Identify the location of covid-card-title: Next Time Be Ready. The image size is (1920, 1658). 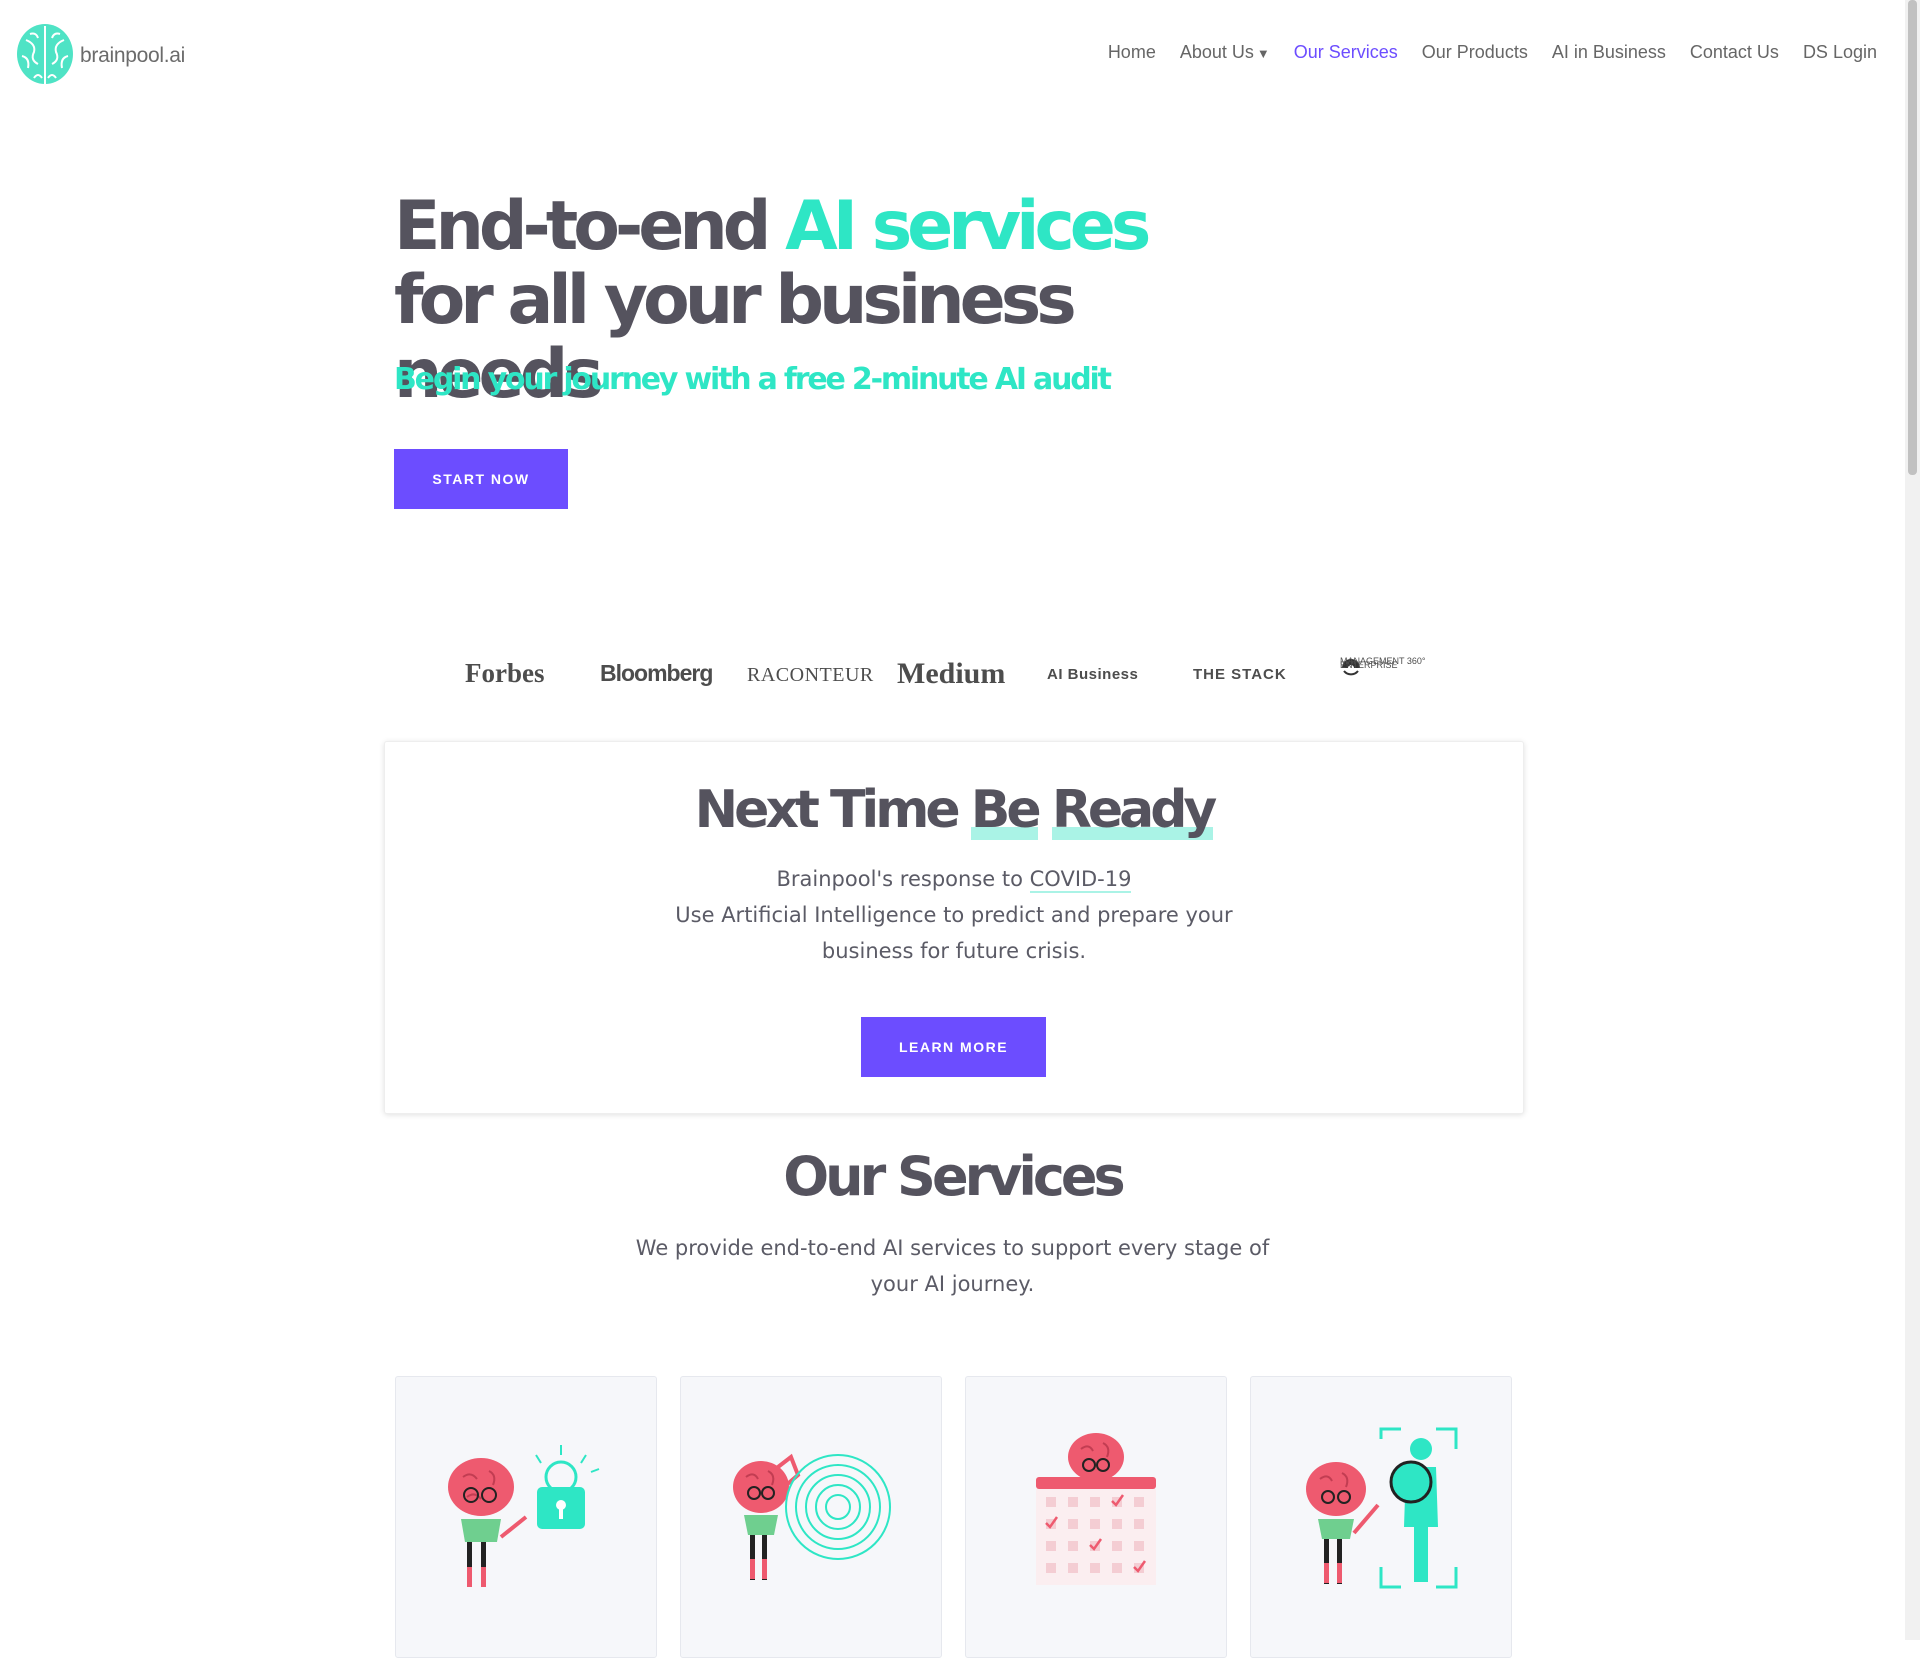
(954, 810).